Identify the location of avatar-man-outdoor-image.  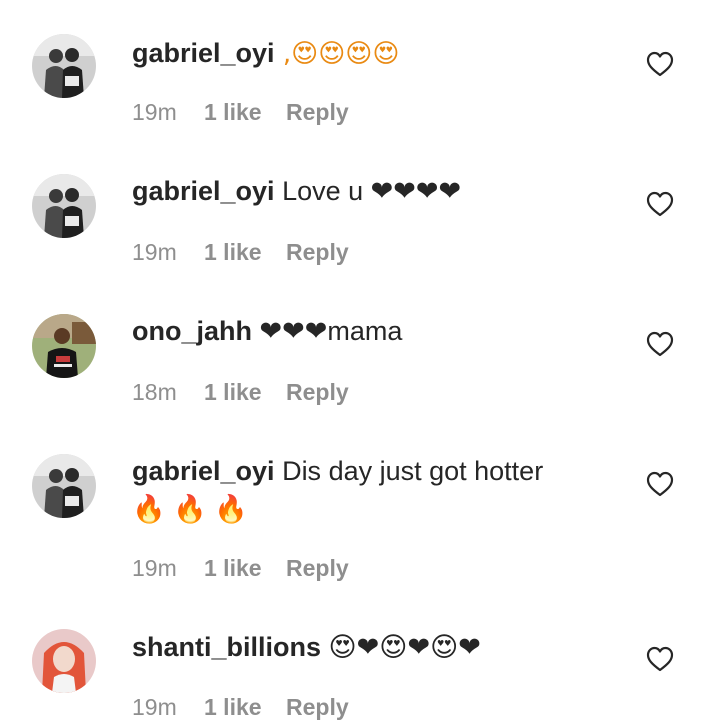
(64, 346).